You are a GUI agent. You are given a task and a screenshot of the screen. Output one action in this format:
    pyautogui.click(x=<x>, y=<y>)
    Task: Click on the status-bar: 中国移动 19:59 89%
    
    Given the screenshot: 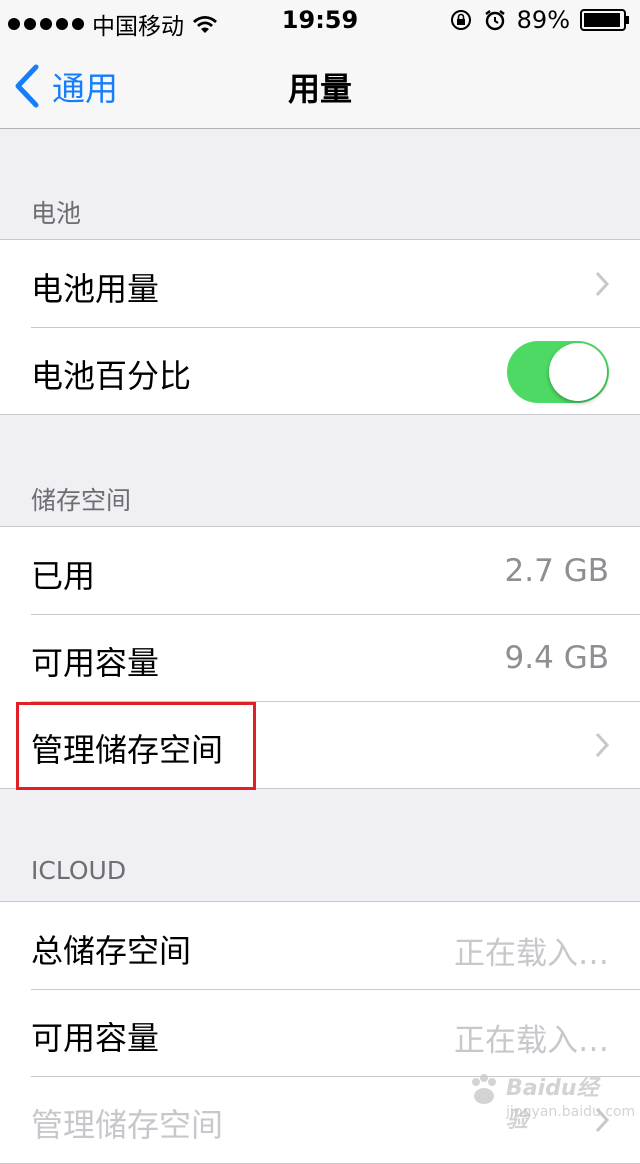 What is the action you would take?
    pyautogui.click(x=320, y=20)
    